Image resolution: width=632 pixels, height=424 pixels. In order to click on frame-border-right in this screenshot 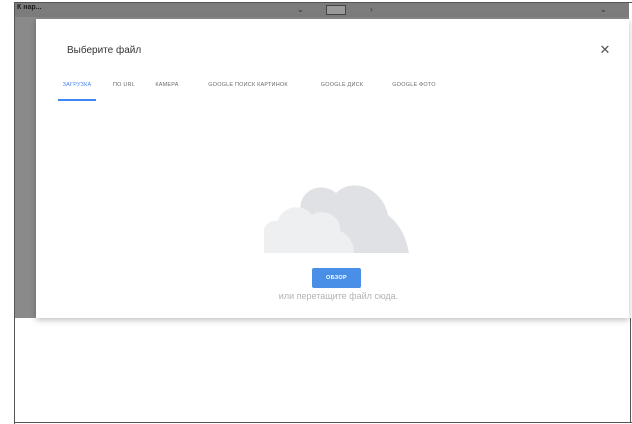, I will do `click(630, 370)`.